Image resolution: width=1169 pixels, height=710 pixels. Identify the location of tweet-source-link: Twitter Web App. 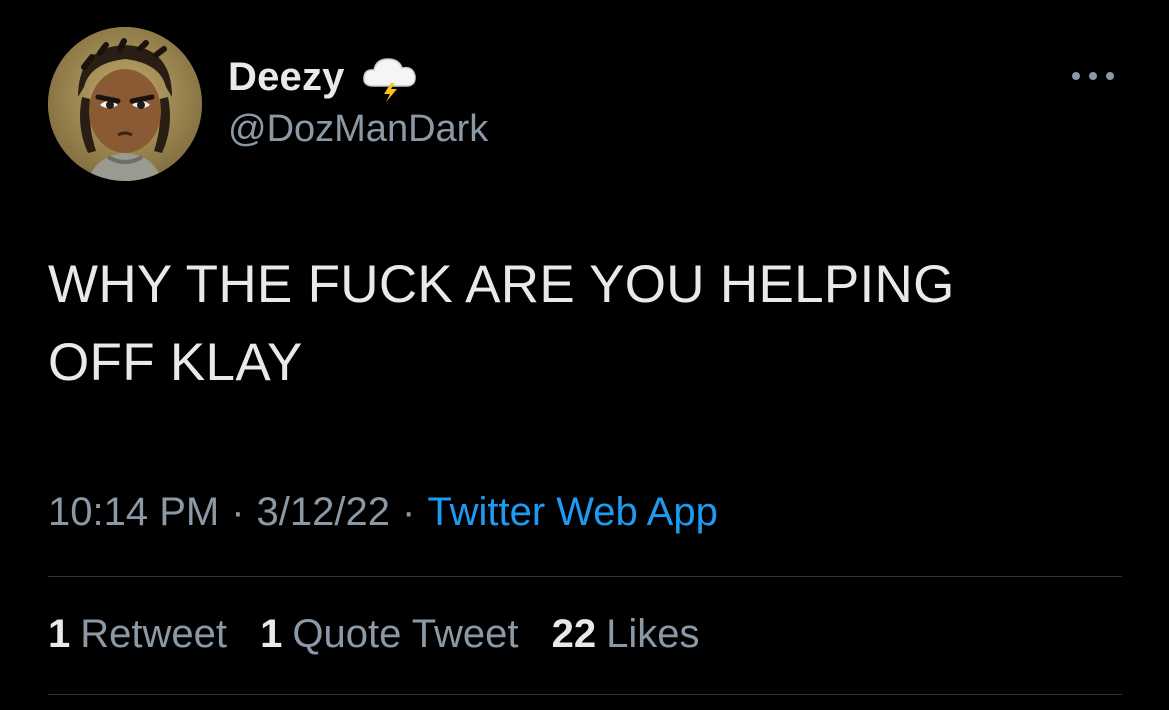
(572, 512).